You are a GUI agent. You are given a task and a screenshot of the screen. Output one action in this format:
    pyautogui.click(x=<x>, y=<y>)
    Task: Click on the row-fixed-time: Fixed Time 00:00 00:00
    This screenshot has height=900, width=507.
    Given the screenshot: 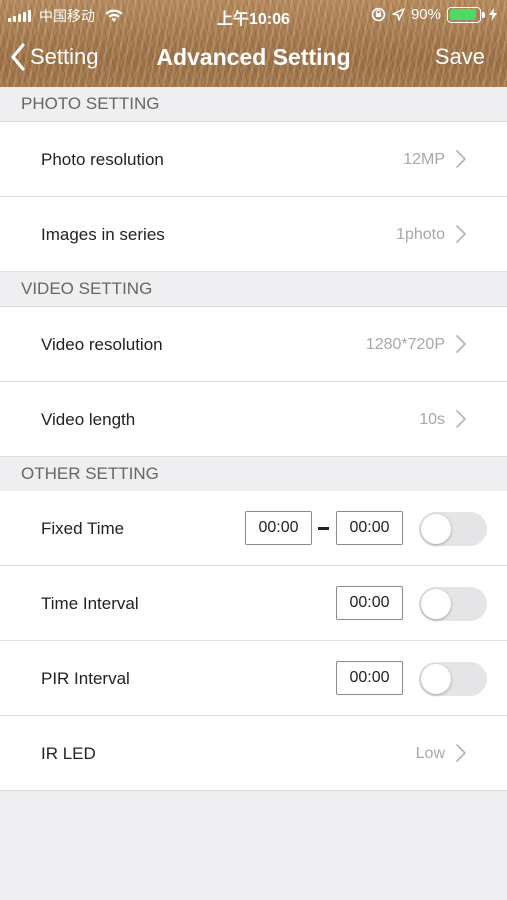 What is the action you would take?
    pyautogui.click(x=253, y=528)
    